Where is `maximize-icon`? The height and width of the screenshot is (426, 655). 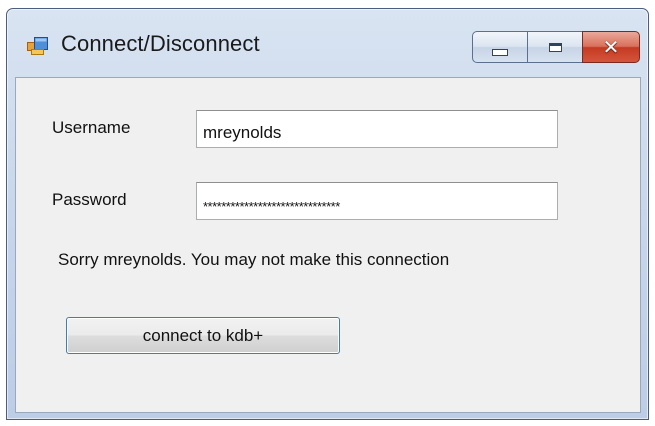 maximize-icon is located at coordinates (555, 47).